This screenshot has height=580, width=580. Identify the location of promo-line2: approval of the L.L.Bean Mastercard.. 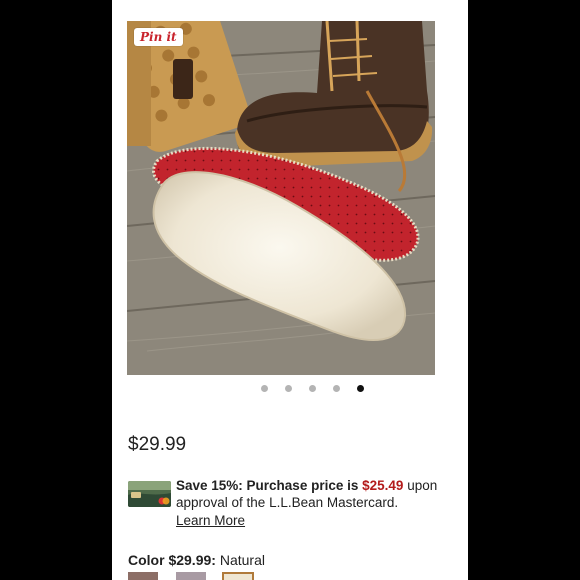
(287, 502).